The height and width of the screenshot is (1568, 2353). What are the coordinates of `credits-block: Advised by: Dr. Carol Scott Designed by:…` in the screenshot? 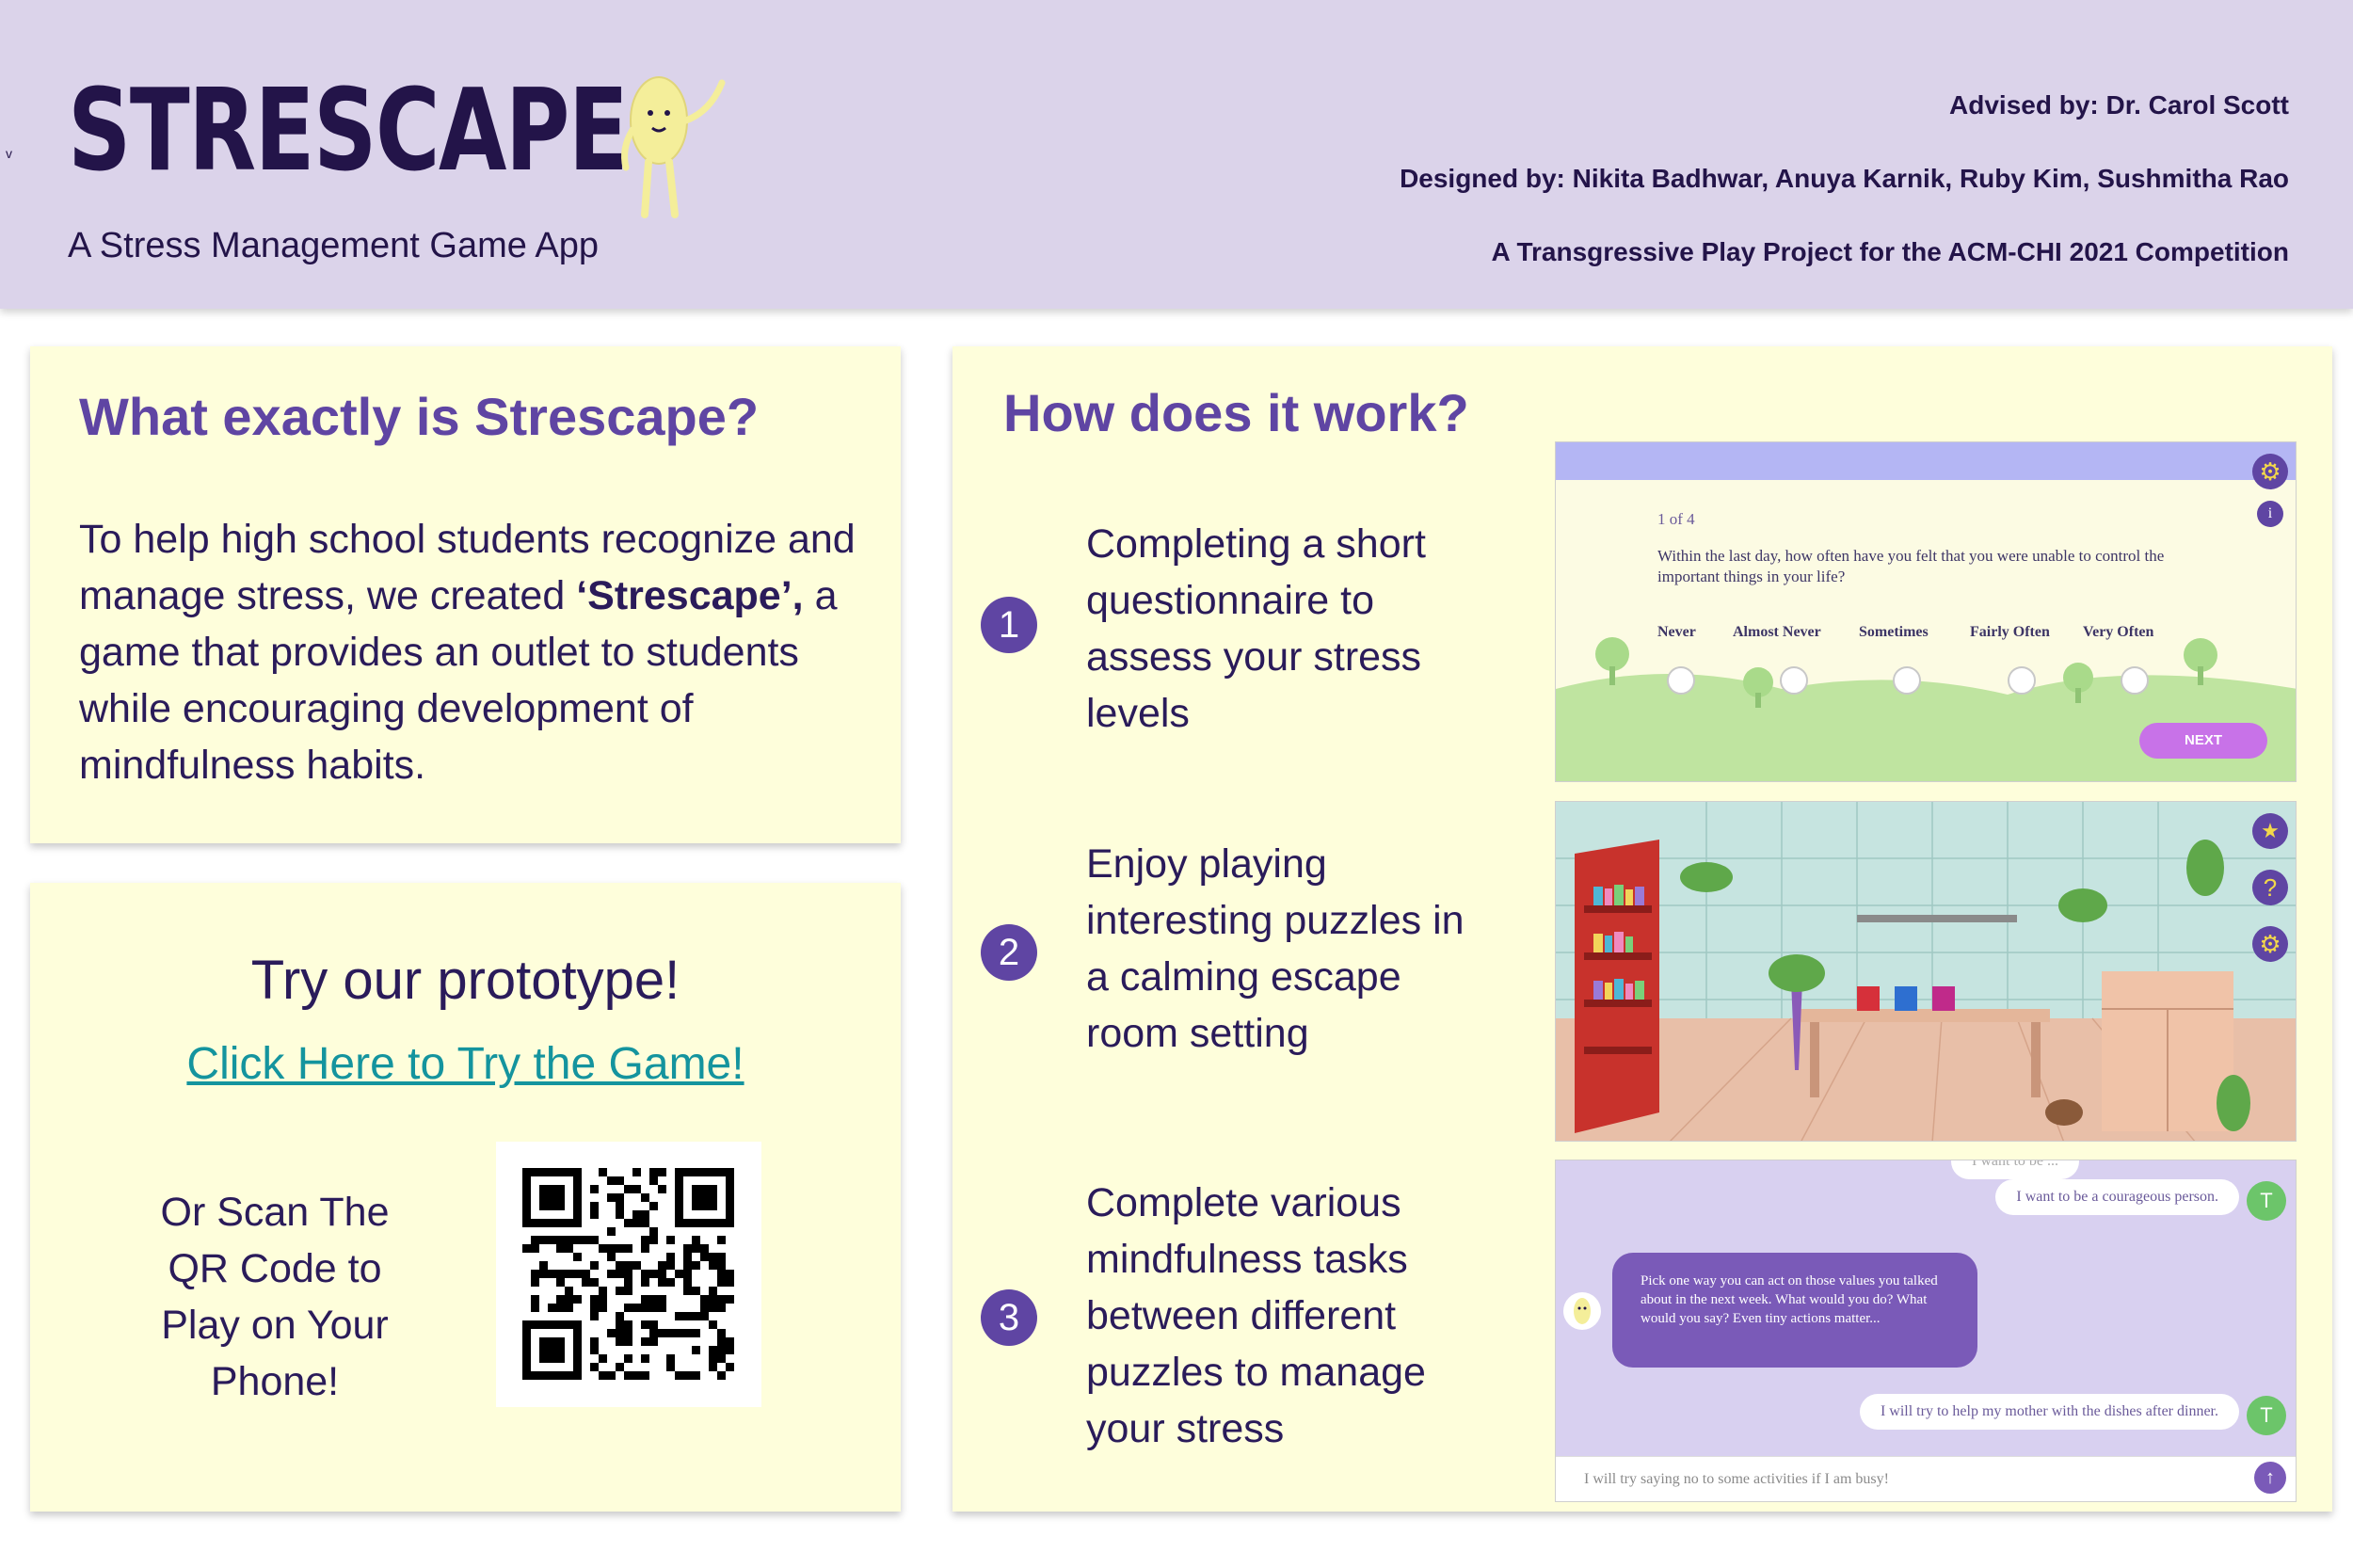 It's located at (1845, 200).